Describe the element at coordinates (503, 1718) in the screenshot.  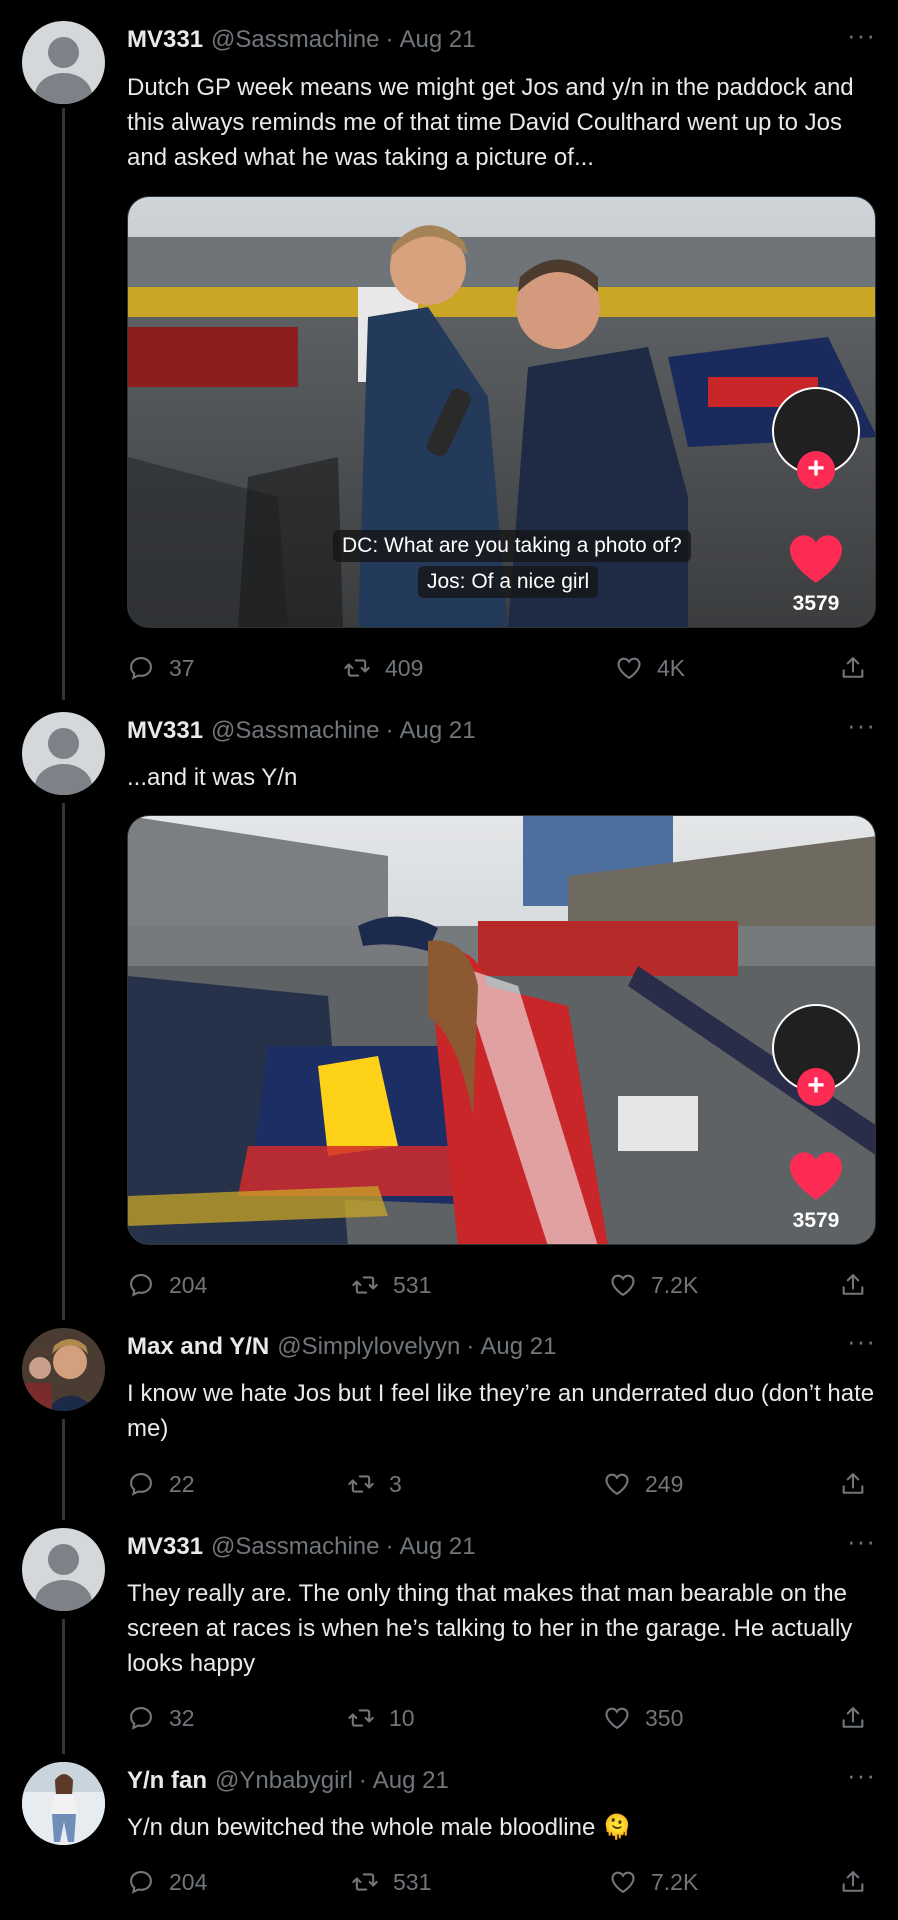
I see `action-bar: 32 10 350` at that location.